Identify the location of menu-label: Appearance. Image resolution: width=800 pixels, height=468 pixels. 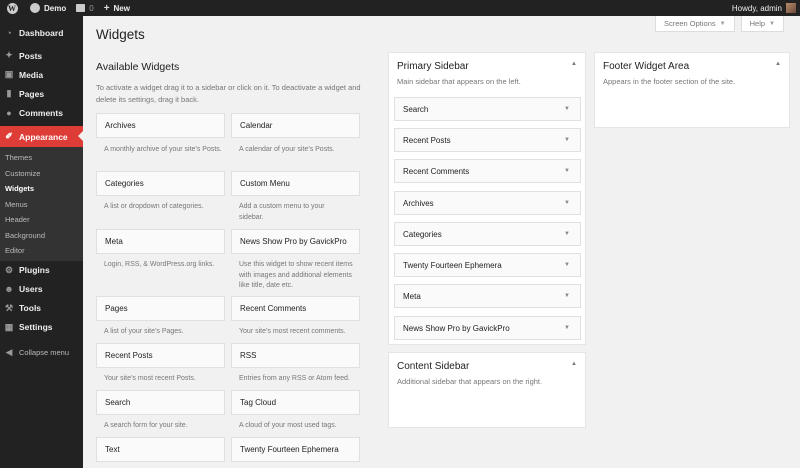
(43, 136).